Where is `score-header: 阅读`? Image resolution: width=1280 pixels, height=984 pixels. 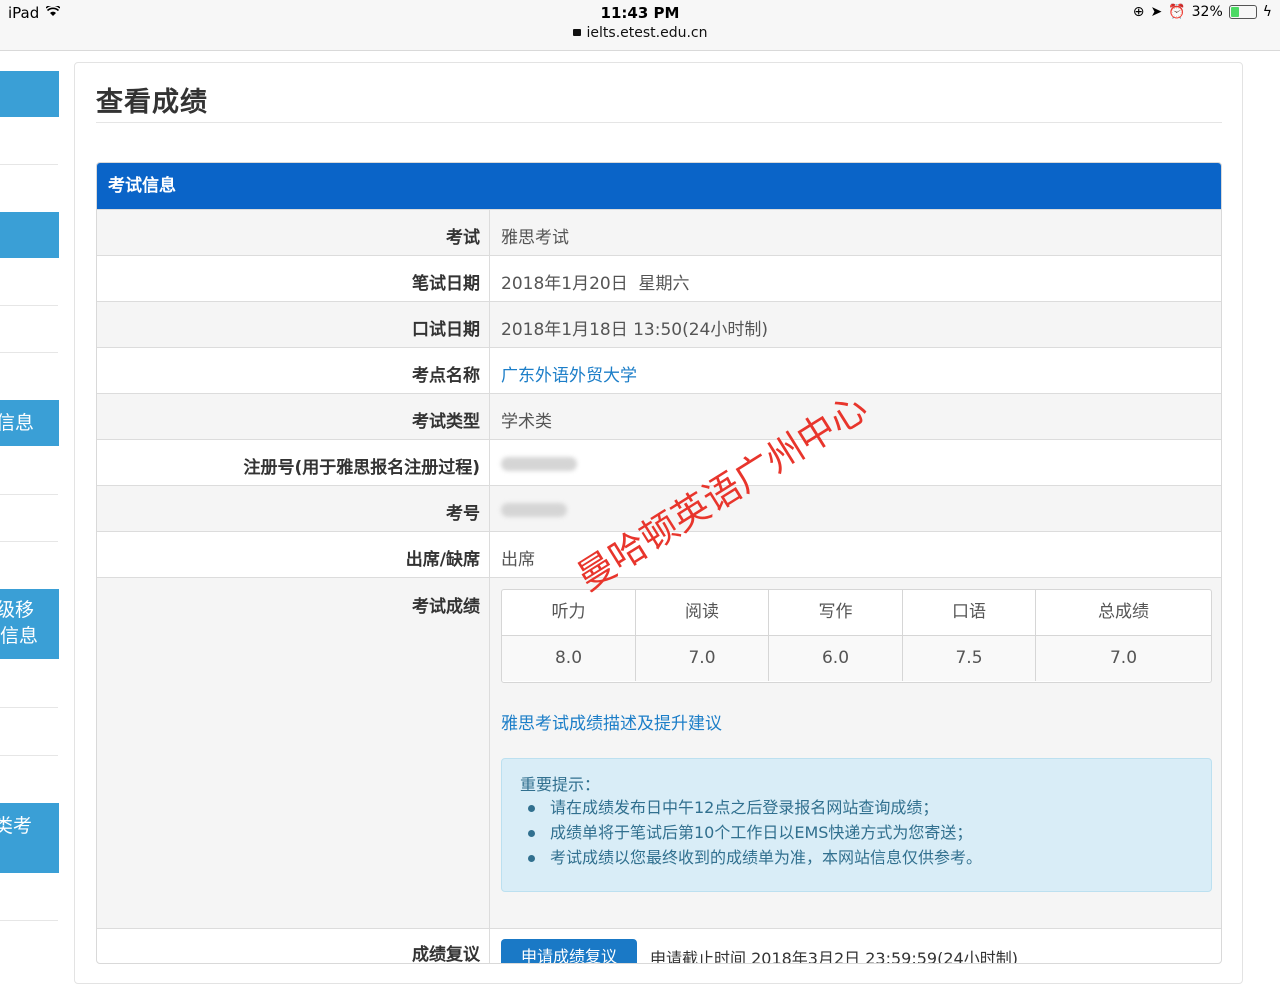
score-header: 阅读 is located at coordinates (702, 612).